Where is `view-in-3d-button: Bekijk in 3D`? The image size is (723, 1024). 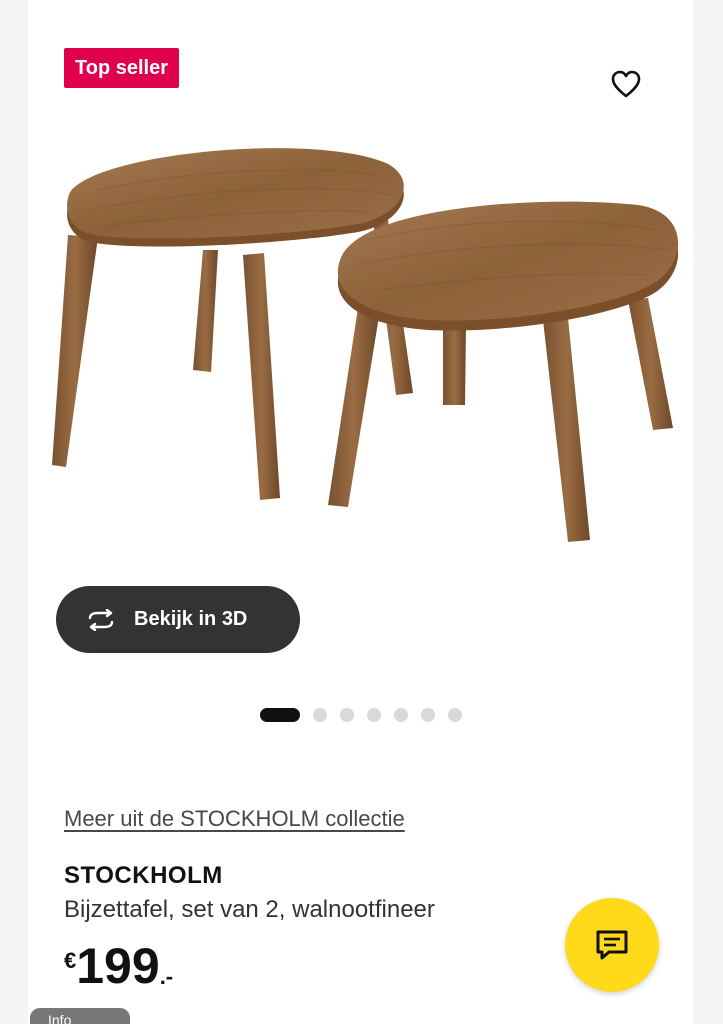
view-in-3d-button: Bekijk in 3D is located at coordinates (178, 619).